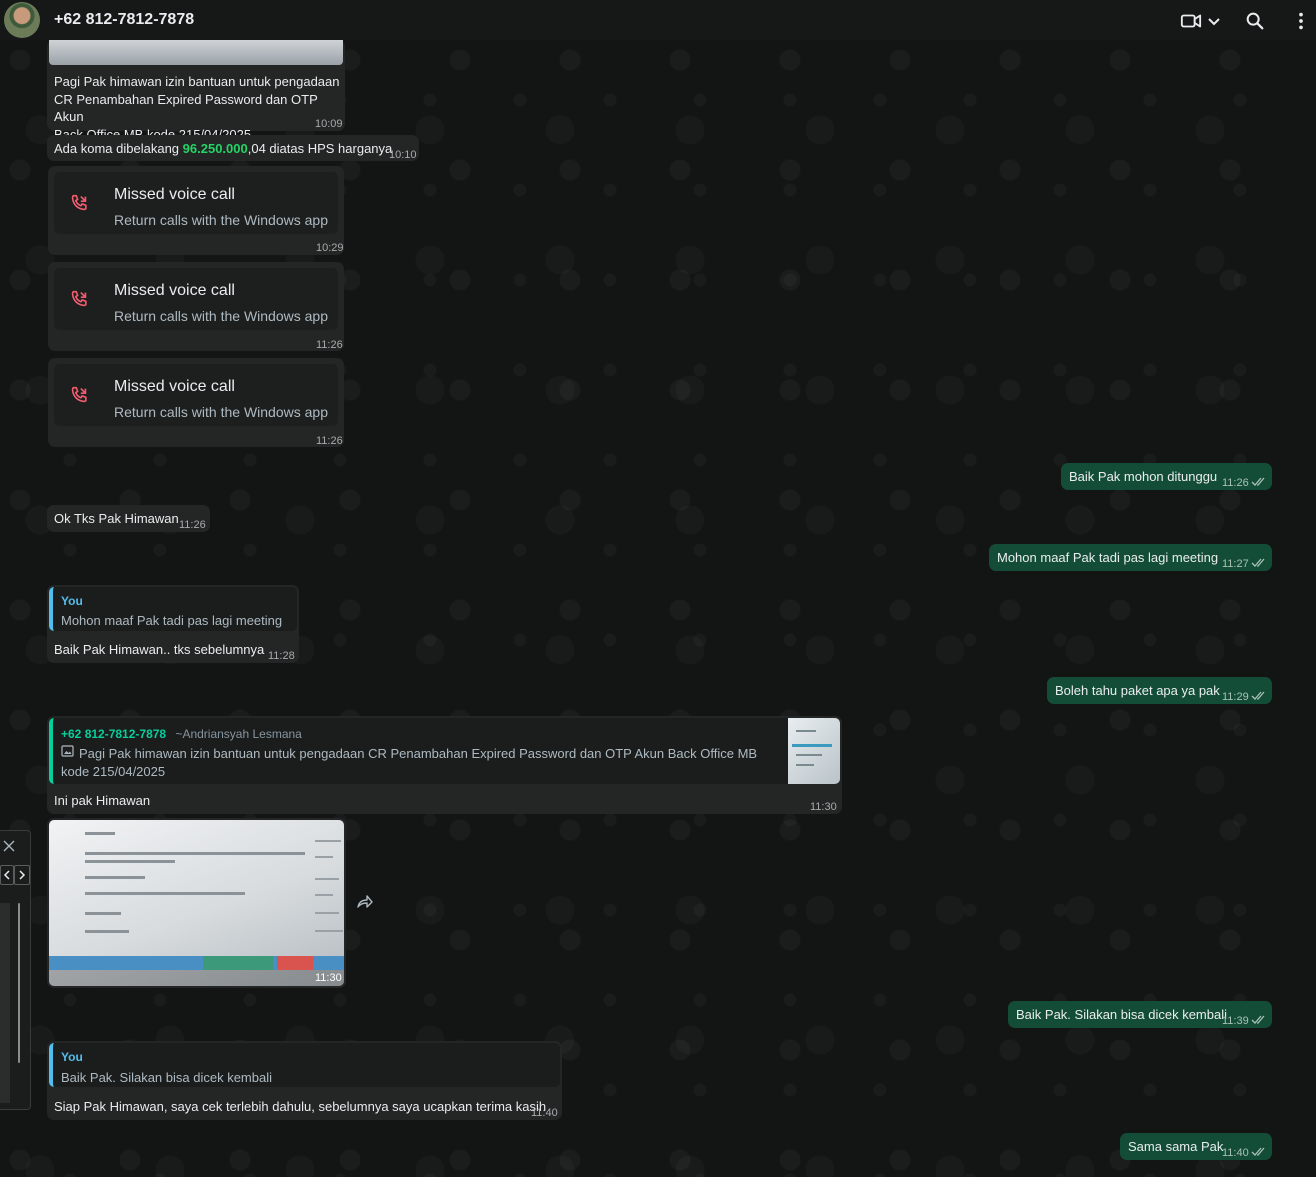 The height and width of the screenshot is (1177, 1316). What do you see at coordinates (330, 248) in the screenshot?
I see `message-time: 10:29` at bounding box center [330, 248].